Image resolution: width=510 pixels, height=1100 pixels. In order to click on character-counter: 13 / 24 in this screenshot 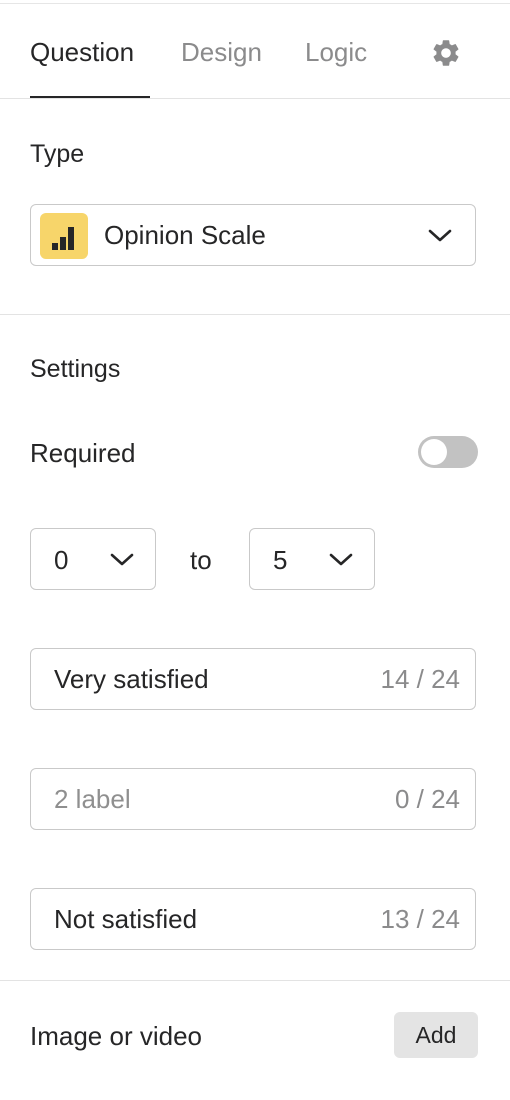, I will do `click(420, 919)`.